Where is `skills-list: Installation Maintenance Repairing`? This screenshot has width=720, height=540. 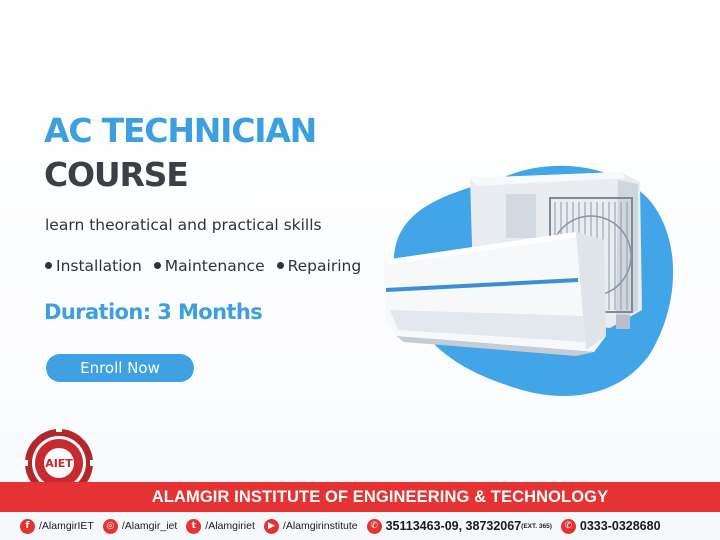
skills-list: Installation Maintenance Repairing is located at coordinates (206, 266).